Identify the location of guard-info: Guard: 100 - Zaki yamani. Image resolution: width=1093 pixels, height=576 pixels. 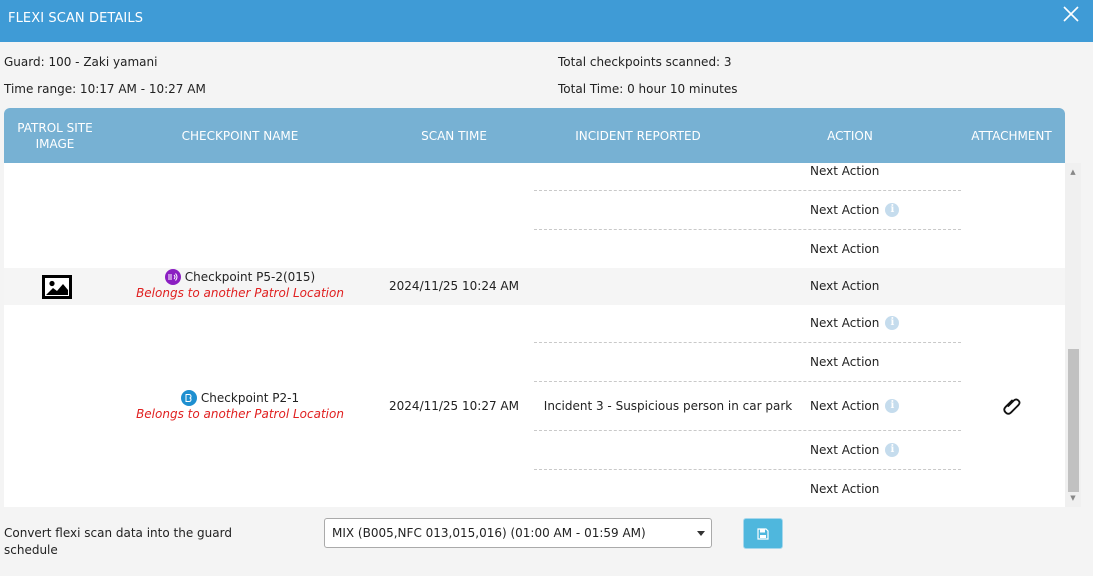
(81, 62).